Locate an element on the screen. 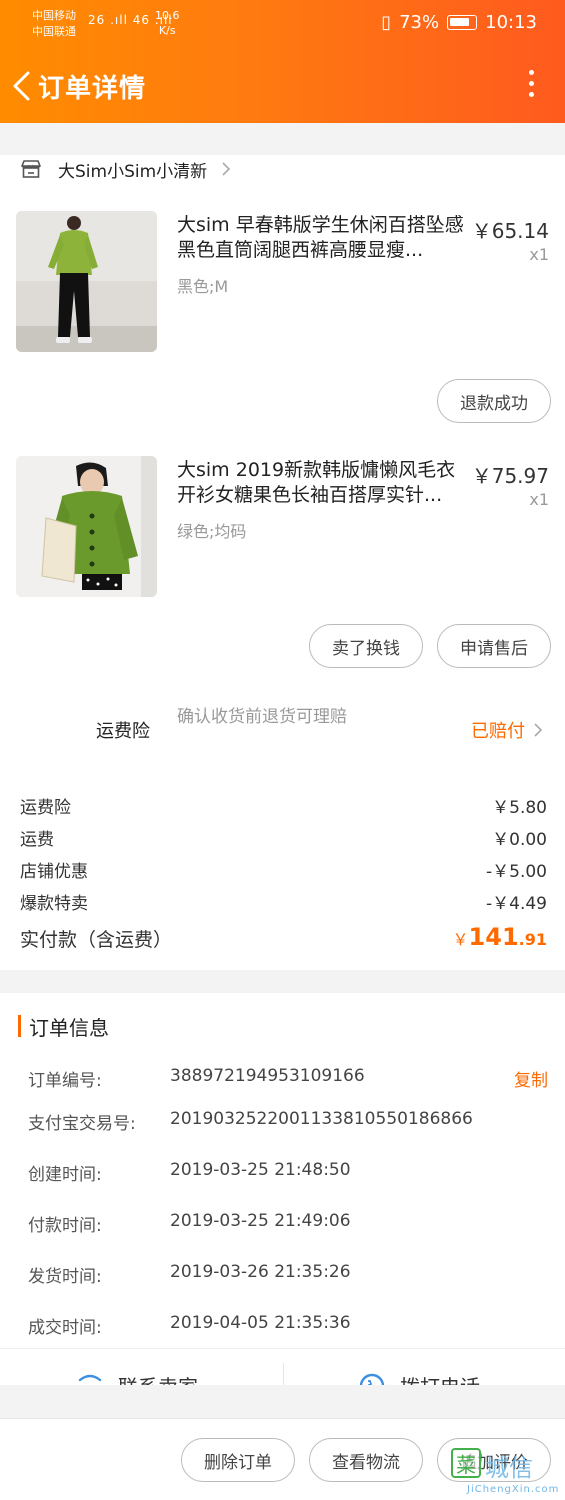 The height and width of the screenshot is (1500, 565). total-amount: ￥141.91 is located at coordinates (500, 937).